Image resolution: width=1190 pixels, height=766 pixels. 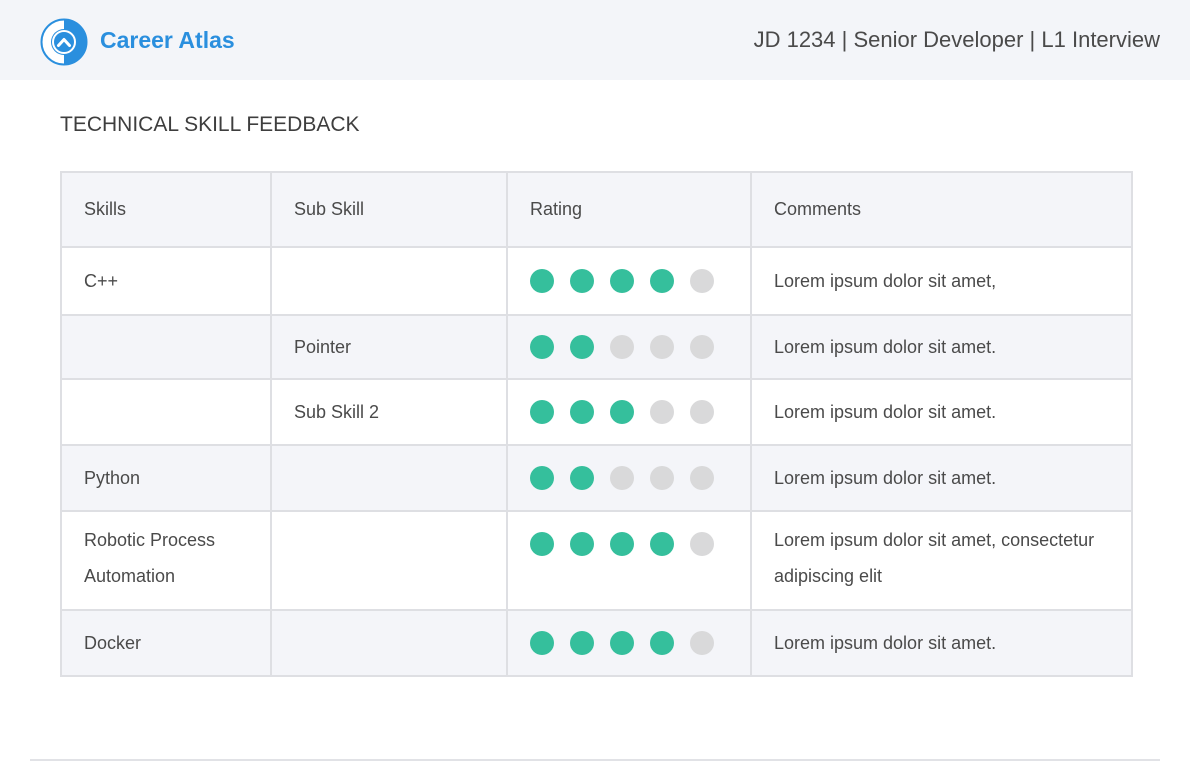 I want to click on table-row: Pointer Lorem ipsum dolor sit amet., so click(x=596, y=347).